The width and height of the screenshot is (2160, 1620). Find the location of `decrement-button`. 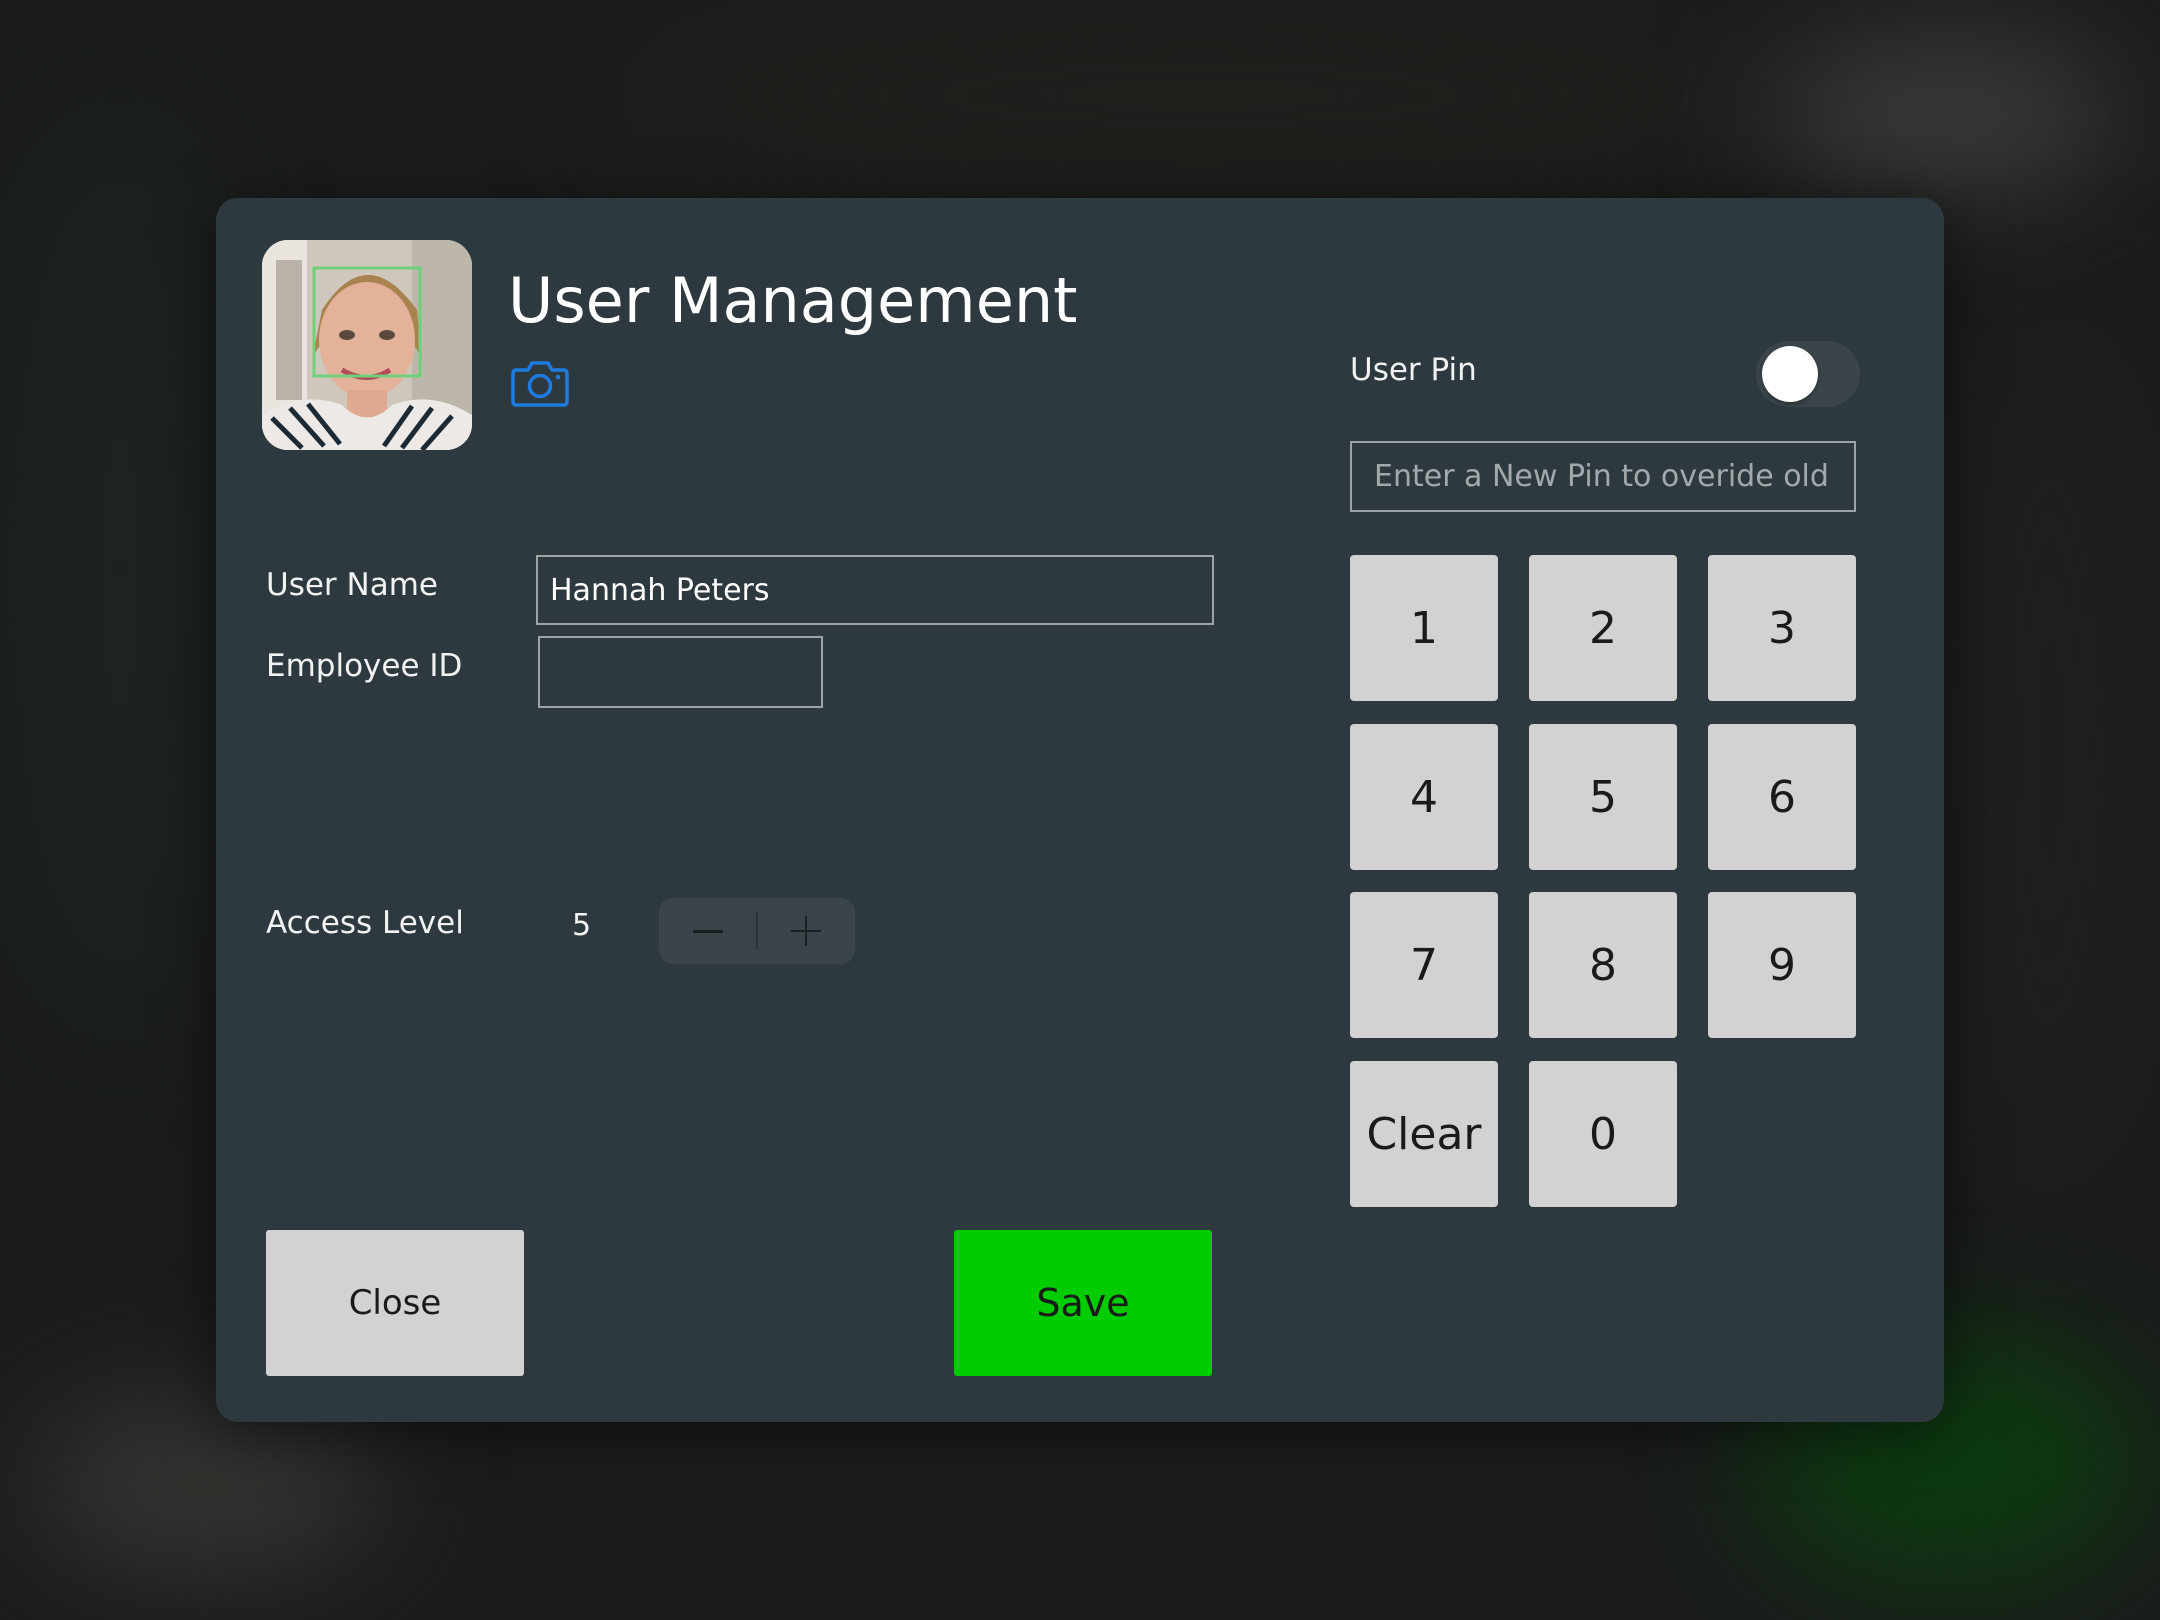

decrement-button is located at coordinates (708, 931).